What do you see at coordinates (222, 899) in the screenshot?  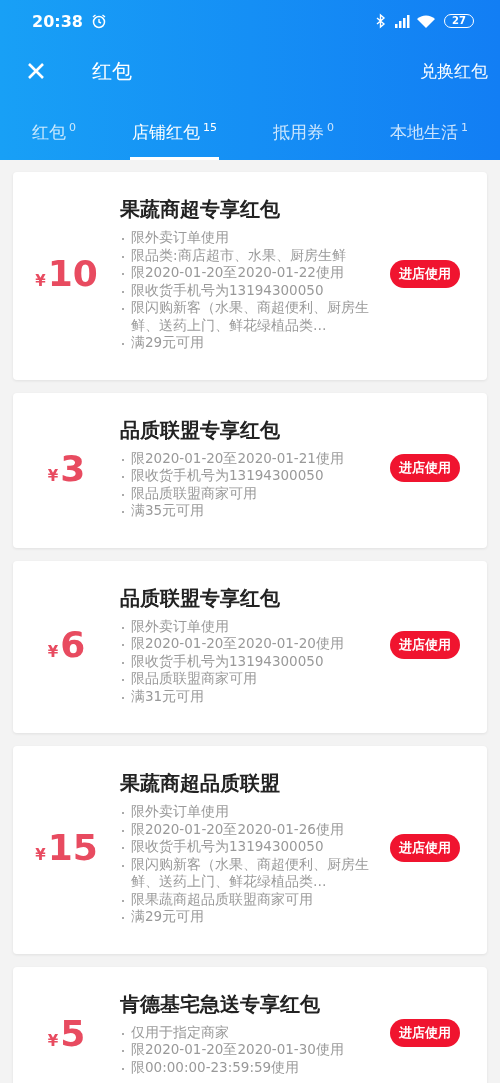 I see `coupon-rule: 限果蔬商超品质联盟商家可用` at bounding box center [222, 899].